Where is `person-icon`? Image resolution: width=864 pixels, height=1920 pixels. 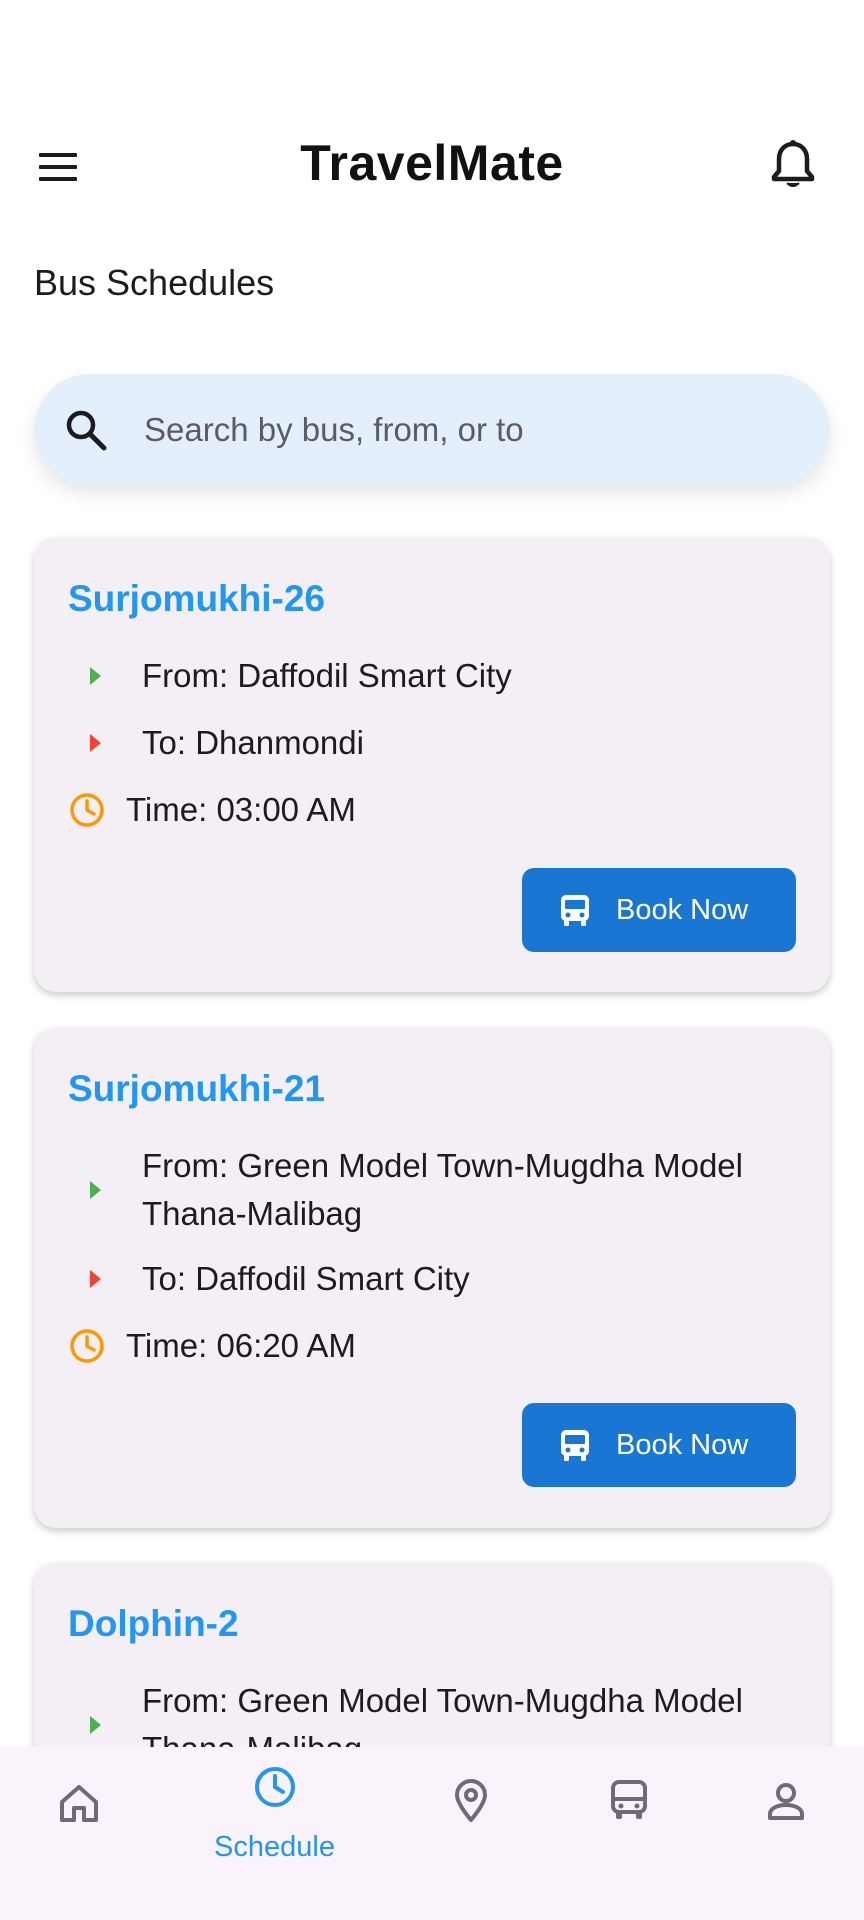
person-icon is located at coordinates (785, 1801).